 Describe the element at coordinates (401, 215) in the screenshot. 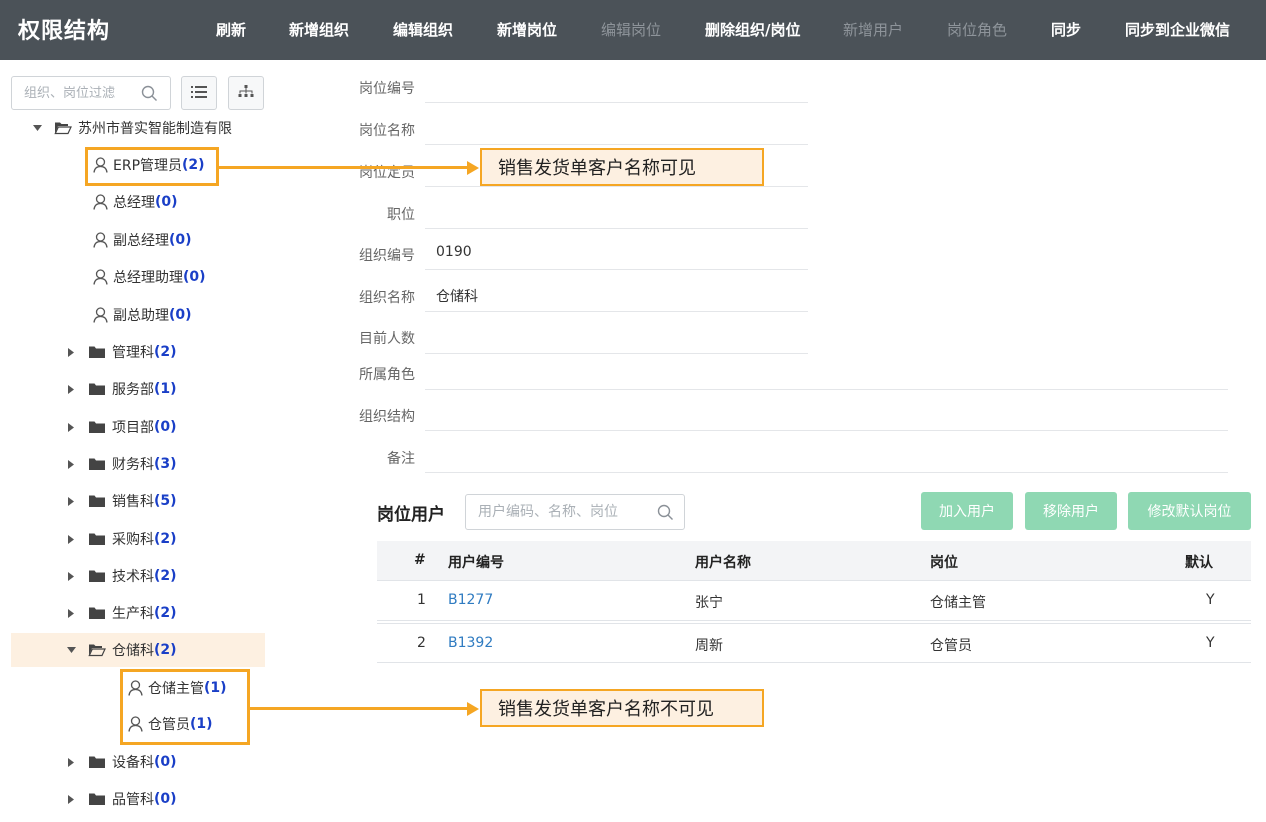

I see `field-label-position: 职位` at that location.